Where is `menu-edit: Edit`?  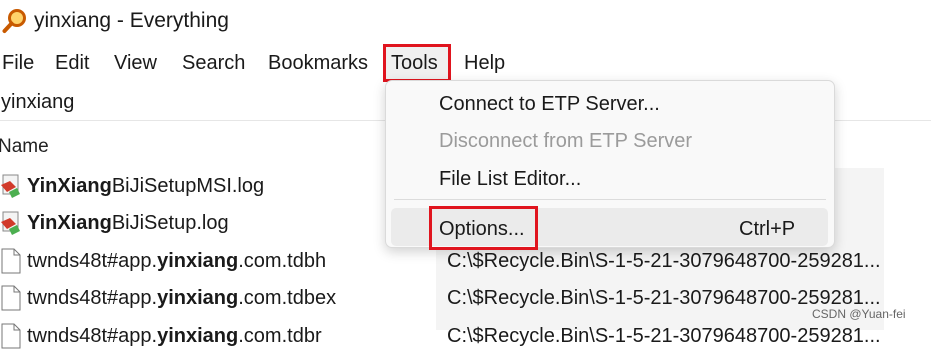
menu-edit: Edit is located at coordinates (72, 63).